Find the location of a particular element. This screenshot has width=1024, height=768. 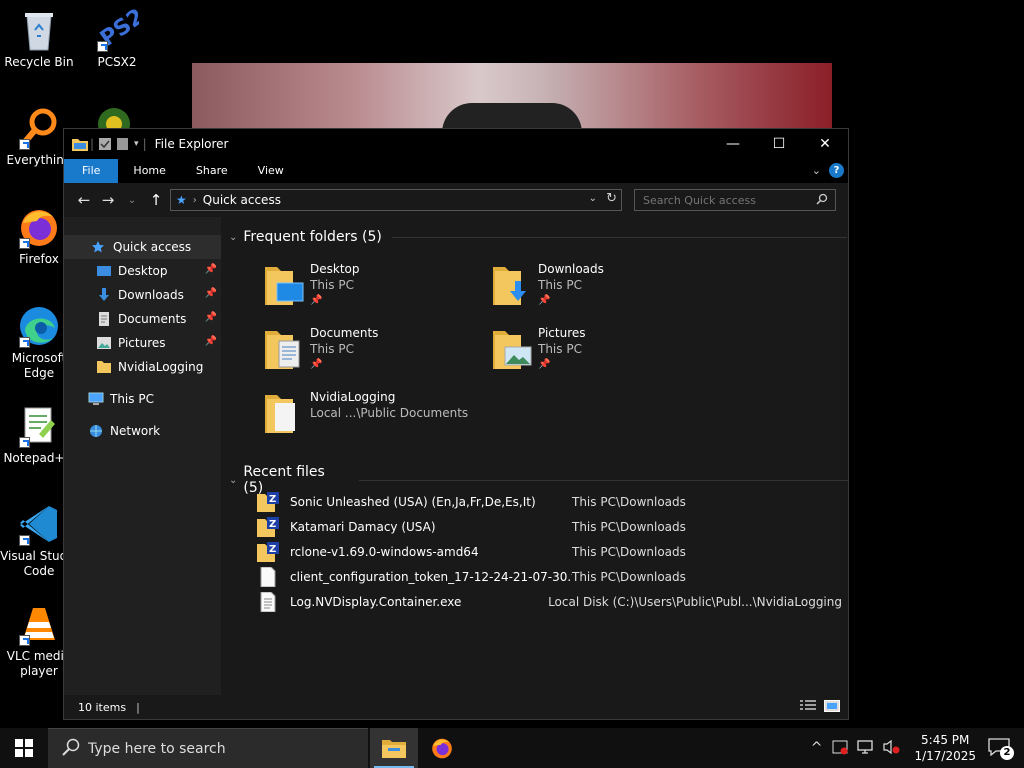

nav-item-nvidialogging: NvidiaLogging is located at coordinates (142, 367).